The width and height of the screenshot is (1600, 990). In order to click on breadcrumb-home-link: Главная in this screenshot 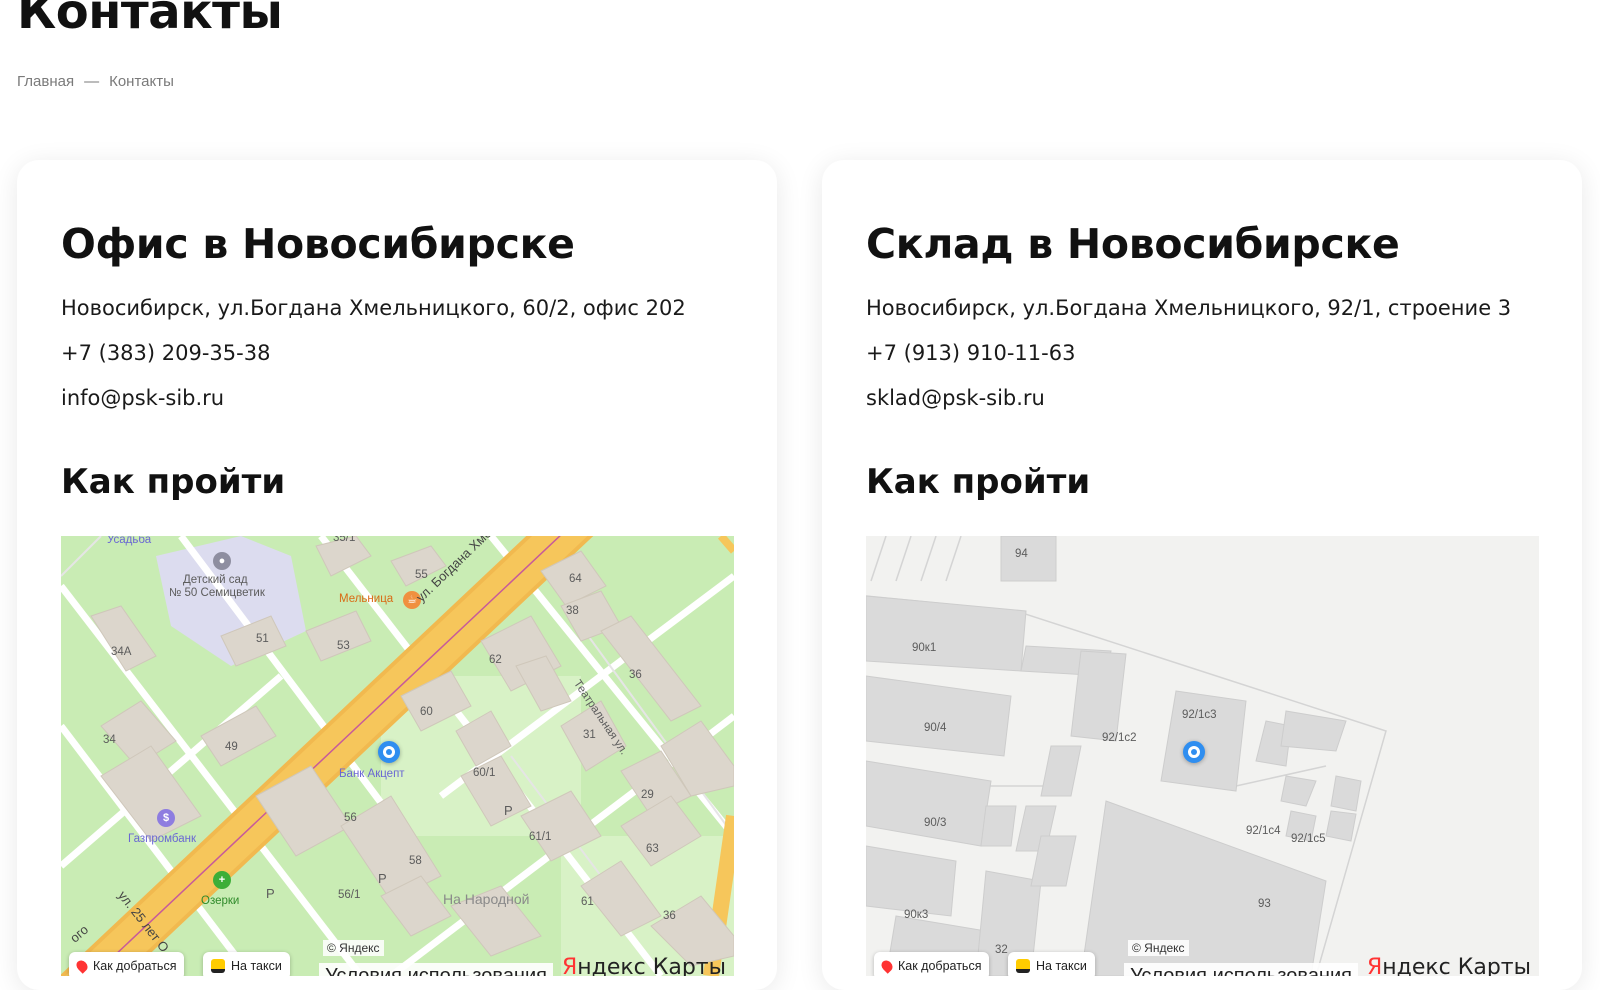, I will do `click(45, 81)`.